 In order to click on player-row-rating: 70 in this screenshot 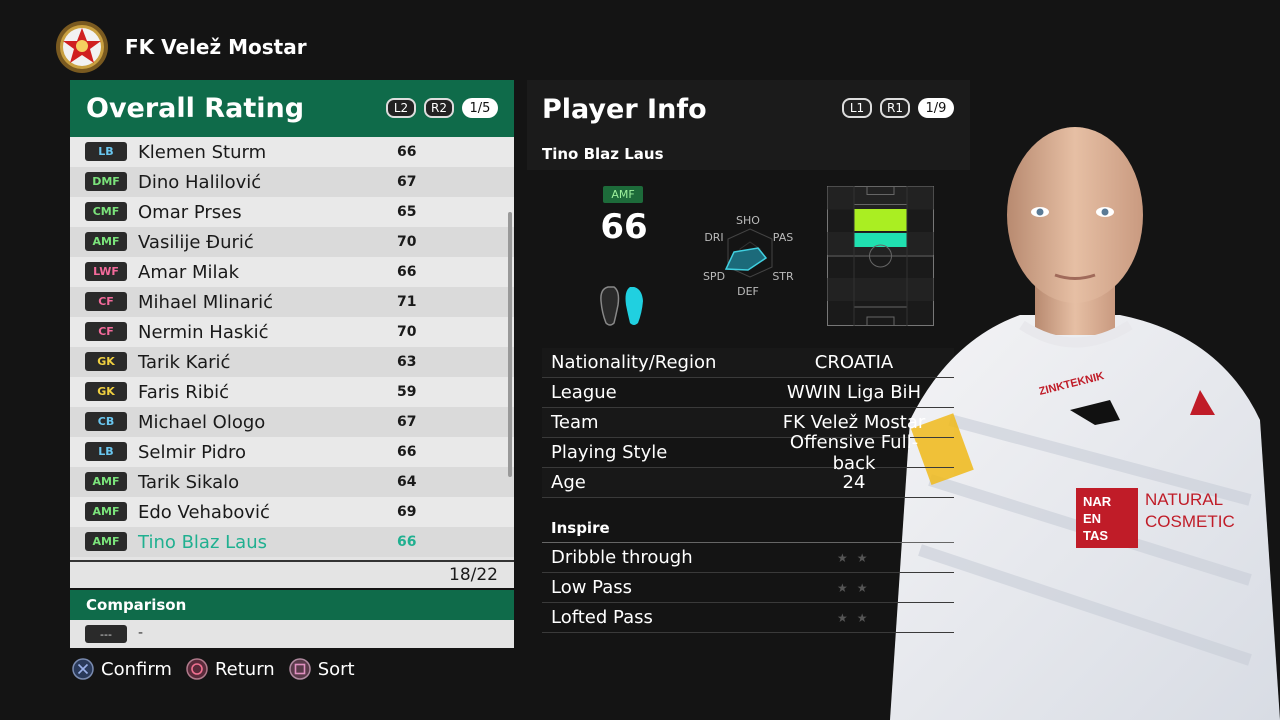, I will do `click(407, 332)`.